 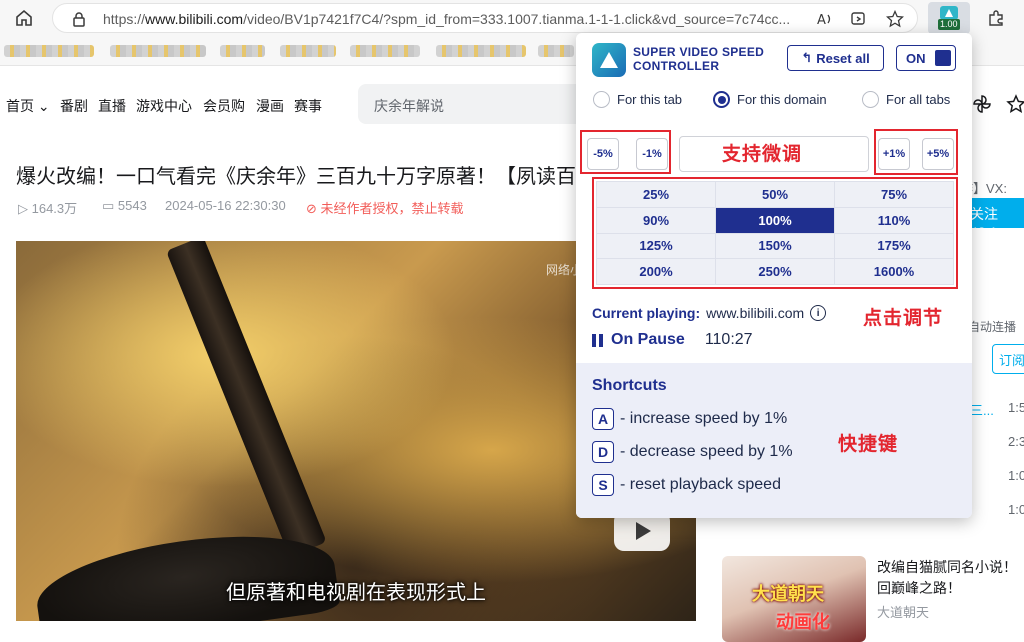 I want to click on radio-selected-icon, so click(x=721, y=99).